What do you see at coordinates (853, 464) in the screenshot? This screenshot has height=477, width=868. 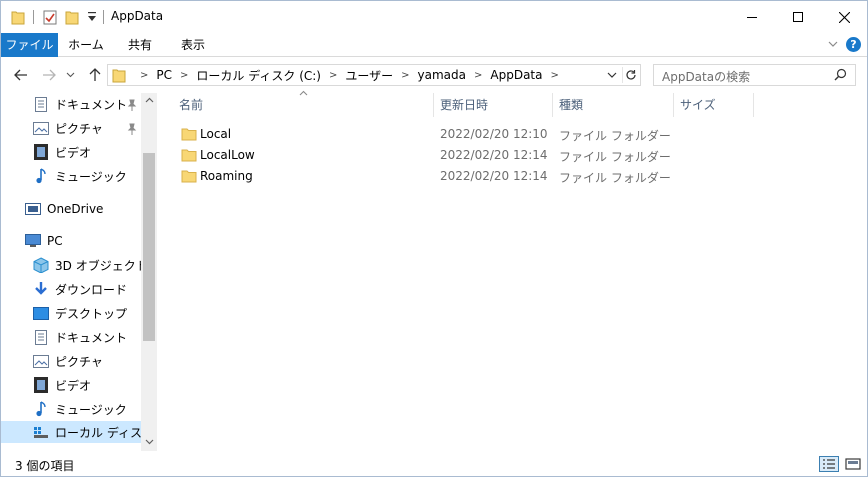 I see `large-icons-view-button` at bounding box center [853, 464].